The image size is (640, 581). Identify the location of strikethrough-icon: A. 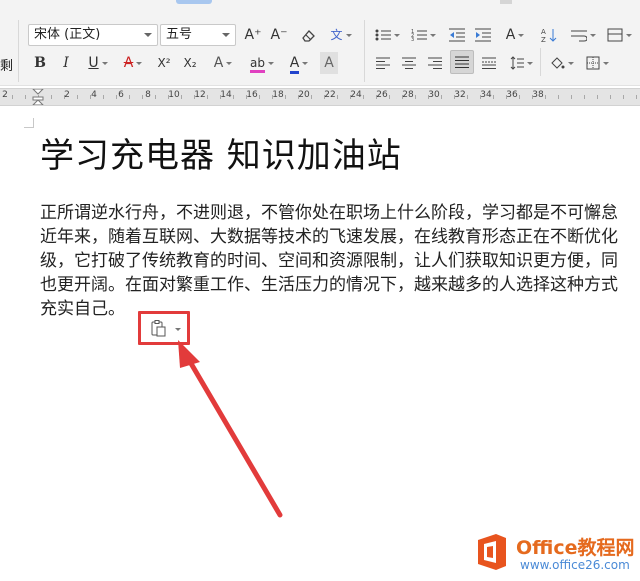
(128, 63).